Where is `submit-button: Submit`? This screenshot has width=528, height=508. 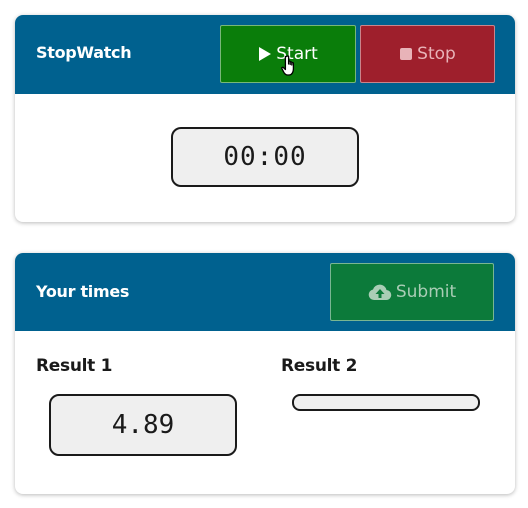
submit-button: Submit is located at coordinates (412, 292).